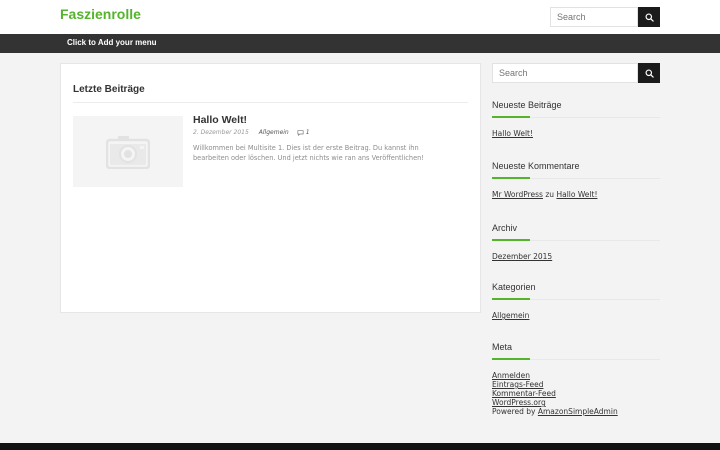 The width and height of the screenshot is (720, 450). Describe the element at coordinates (514, 411) in the screenshot. I see `powered-by-prefix: Powered by` at that location.